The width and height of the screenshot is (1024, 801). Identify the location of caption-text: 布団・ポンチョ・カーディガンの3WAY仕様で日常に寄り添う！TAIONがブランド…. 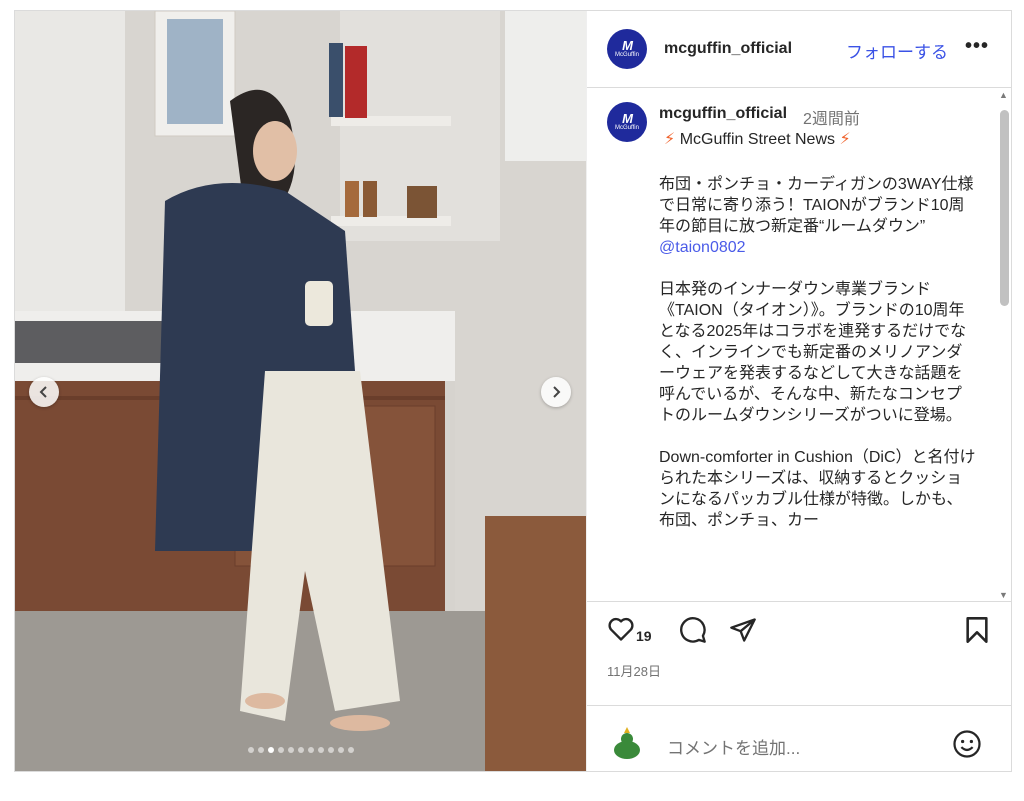
(818, 352).